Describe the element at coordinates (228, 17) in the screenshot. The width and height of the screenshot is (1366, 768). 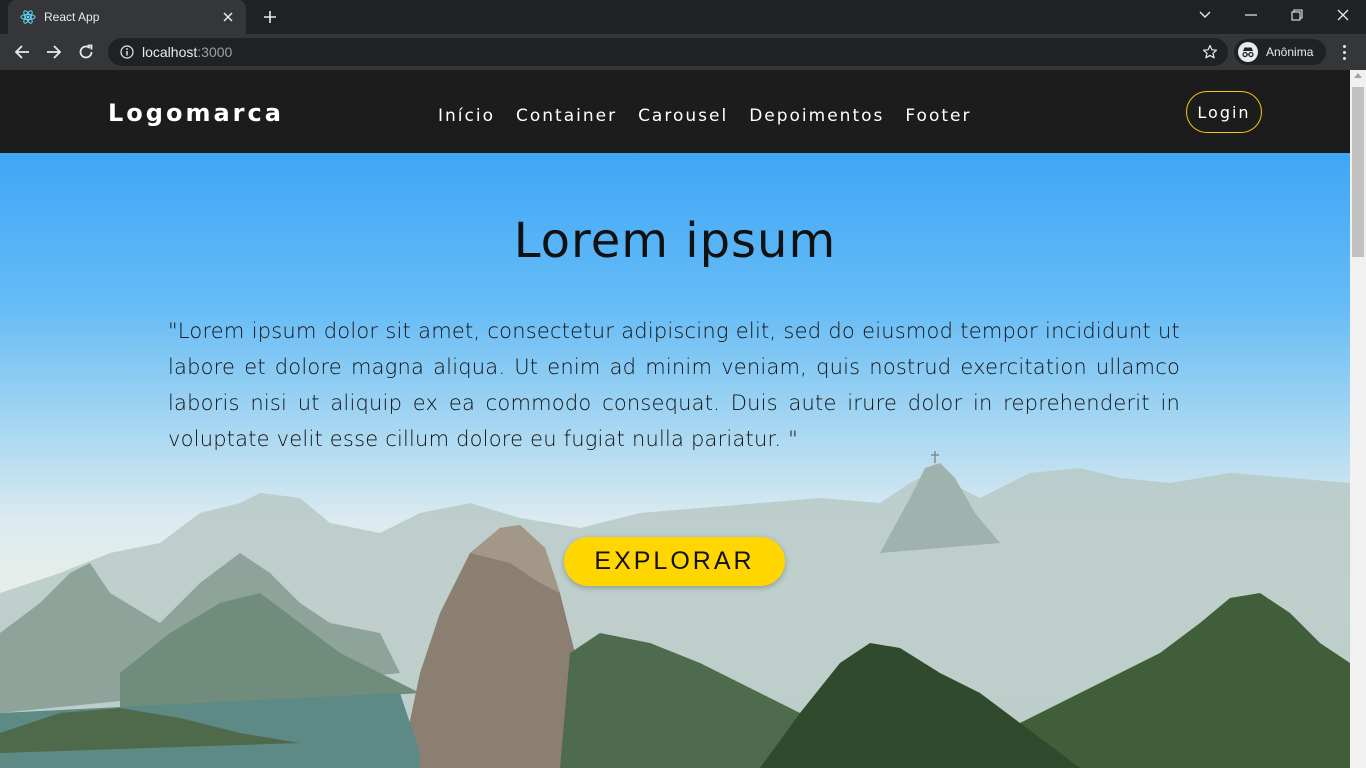
I see `tab-close-icon` at that location.